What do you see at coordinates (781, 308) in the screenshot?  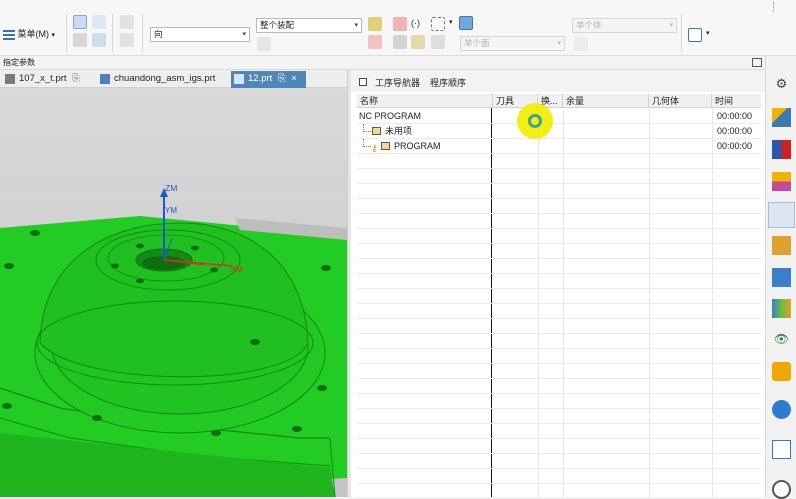 I see `roles-icon` at bounding box center [781, 308].